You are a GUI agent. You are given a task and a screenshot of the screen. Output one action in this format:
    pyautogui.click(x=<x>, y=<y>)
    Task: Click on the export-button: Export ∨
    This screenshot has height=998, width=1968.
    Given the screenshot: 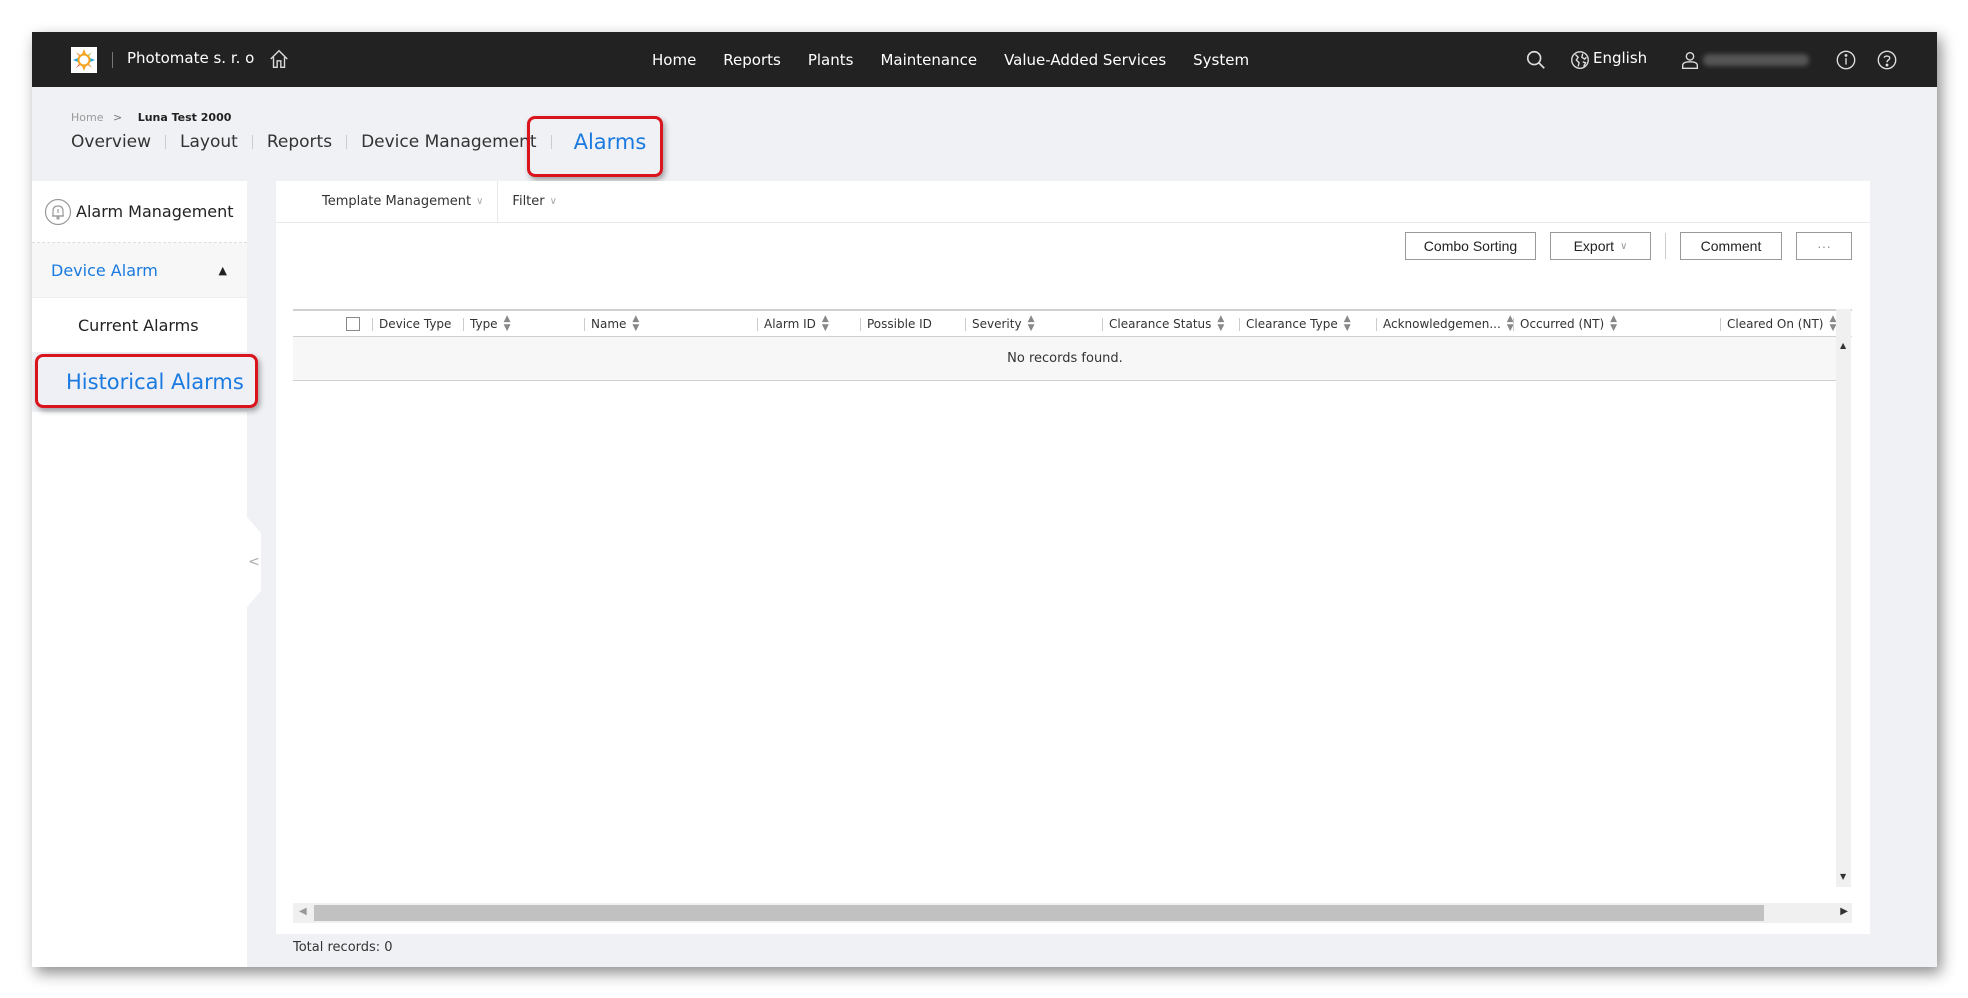 What is the action you would take?
    pyautogui.click(x=1600, y=246)
    